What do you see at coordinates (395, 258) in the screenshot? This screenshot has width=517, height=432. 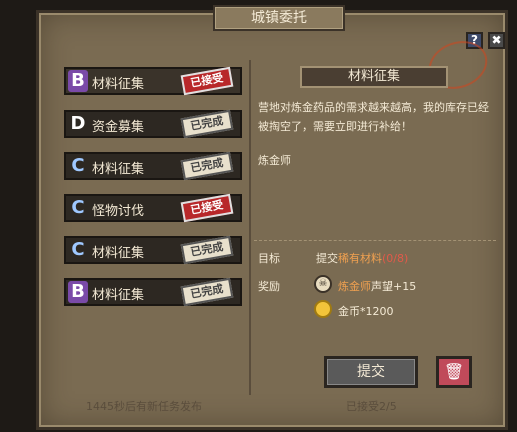 I see `goal-progress: (0/8)` at bounding box center [395, 258].